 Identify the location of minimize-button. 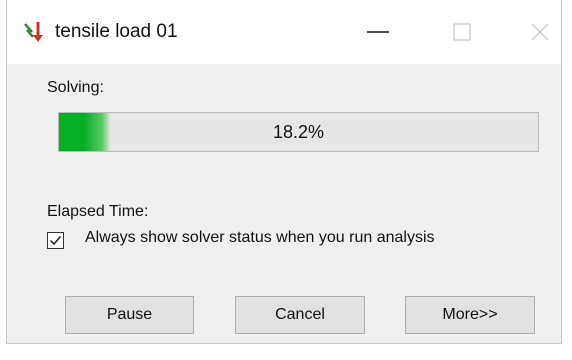
(378, 32).